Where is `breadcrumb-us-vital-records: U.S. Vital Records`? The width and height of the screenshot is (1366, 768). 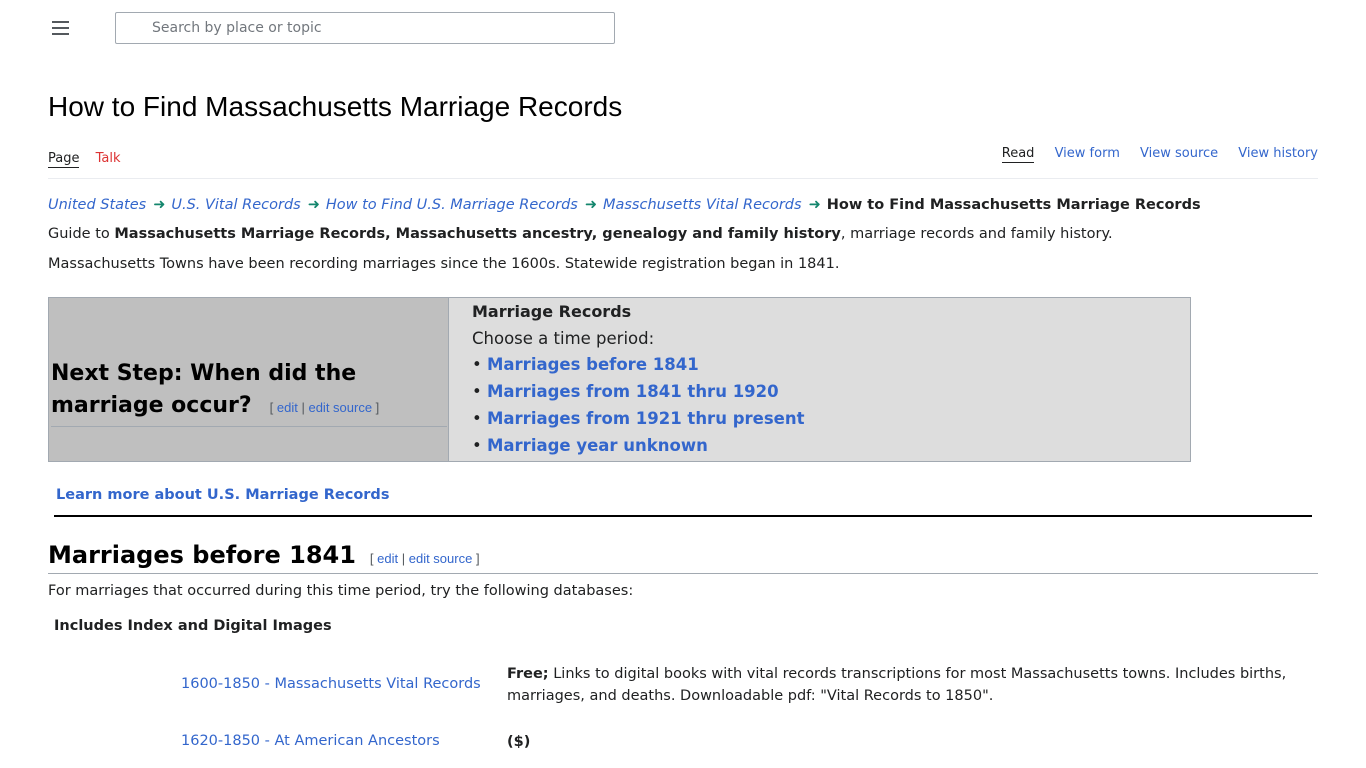 breadcrumb-us-vital-records: U.S. Vital Records is located at coordinates (235, 205).